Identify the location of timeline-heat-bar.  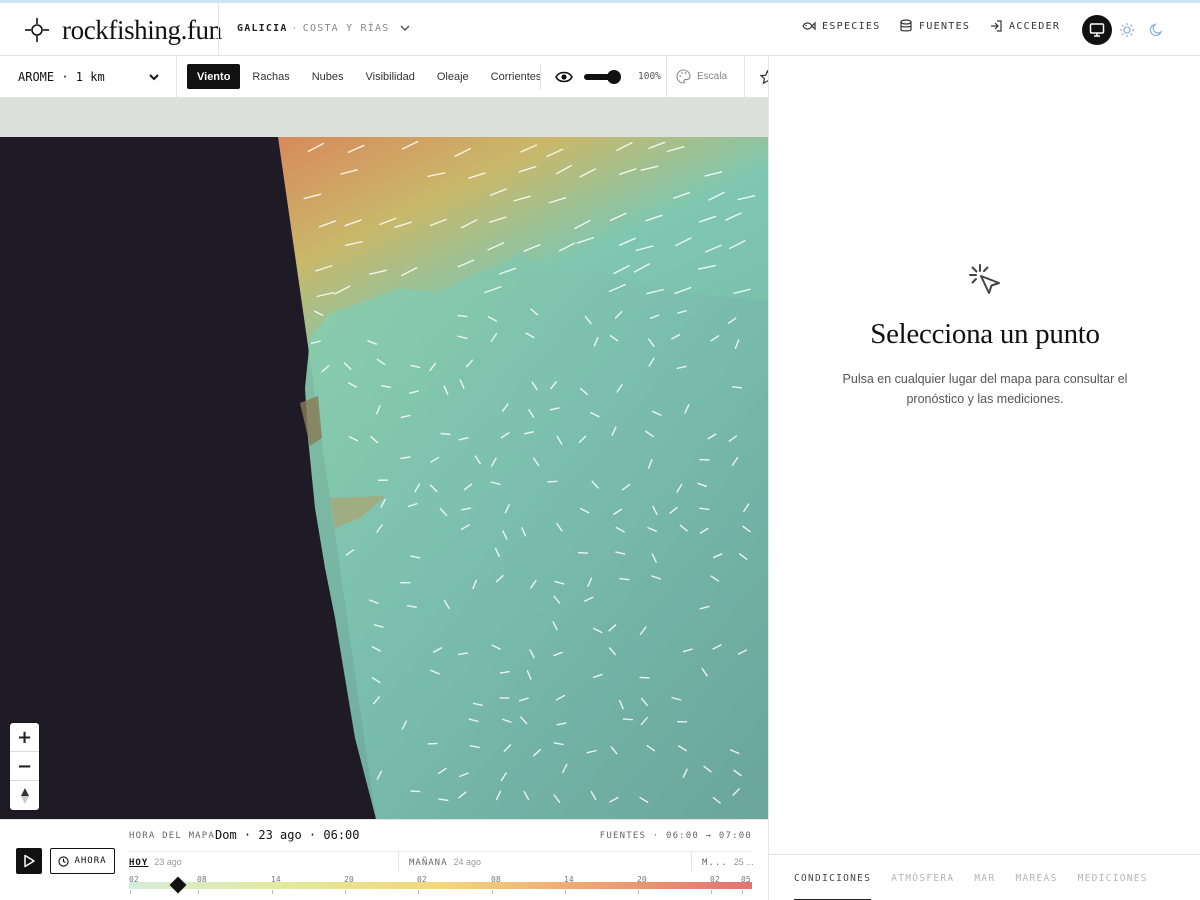
(440, 885).